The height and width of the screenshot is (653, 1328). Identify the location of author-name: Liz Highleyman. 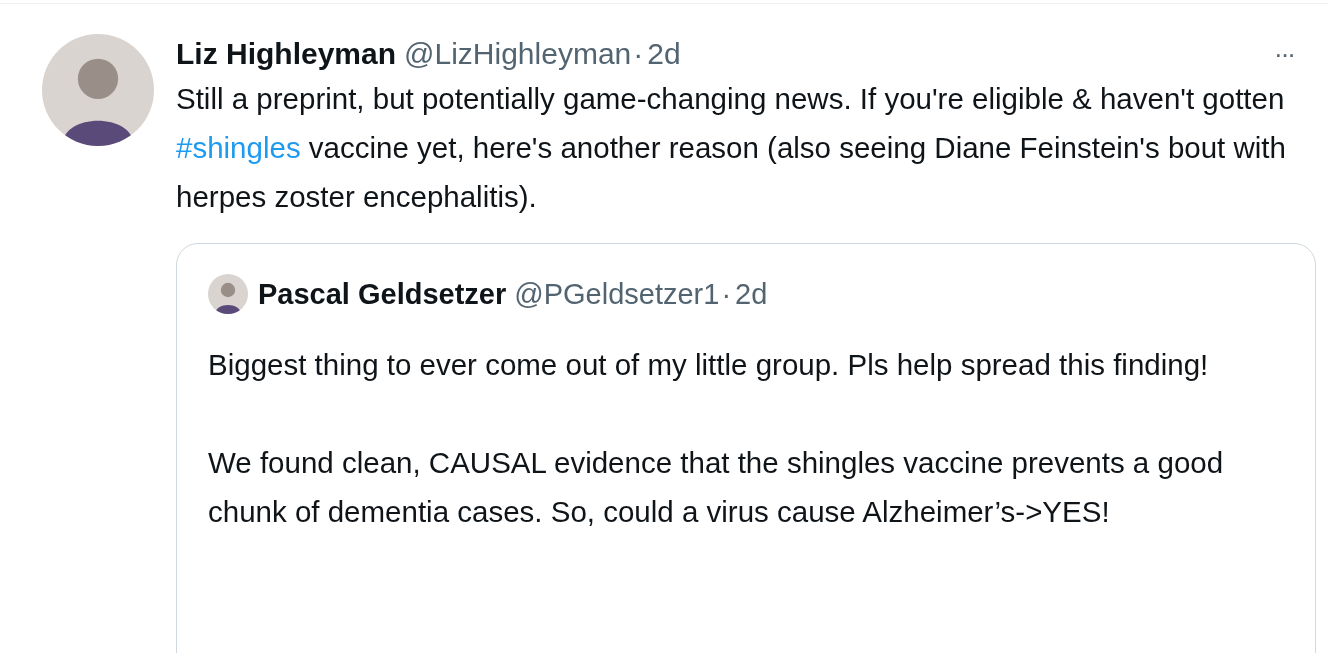
(286, 54).